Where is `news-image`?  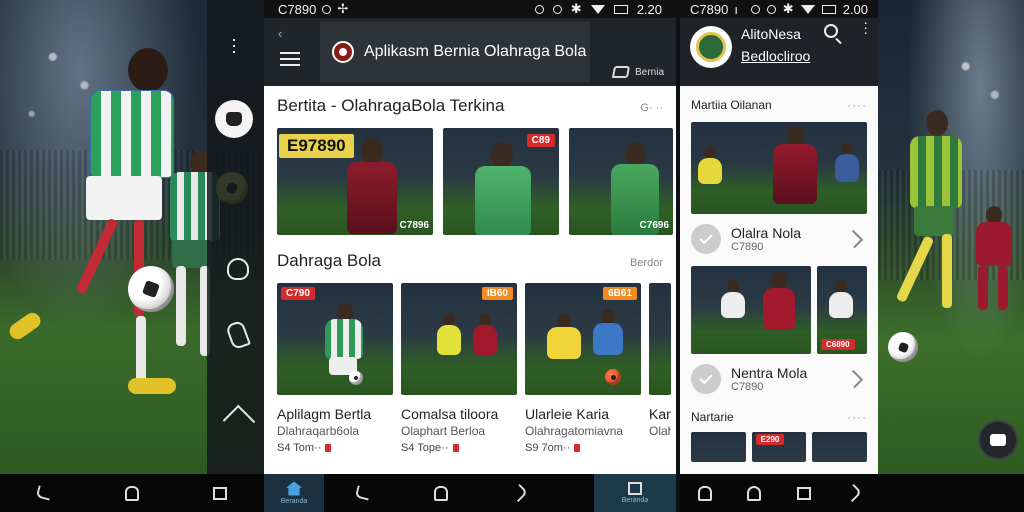 news-image is located at coordinates (779, 168).